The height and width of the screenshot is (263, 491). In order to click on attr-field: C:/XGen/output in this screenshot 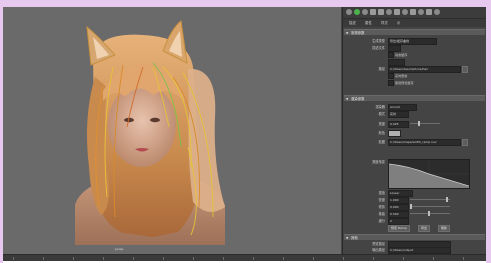, I will do `click(419, 250)`.